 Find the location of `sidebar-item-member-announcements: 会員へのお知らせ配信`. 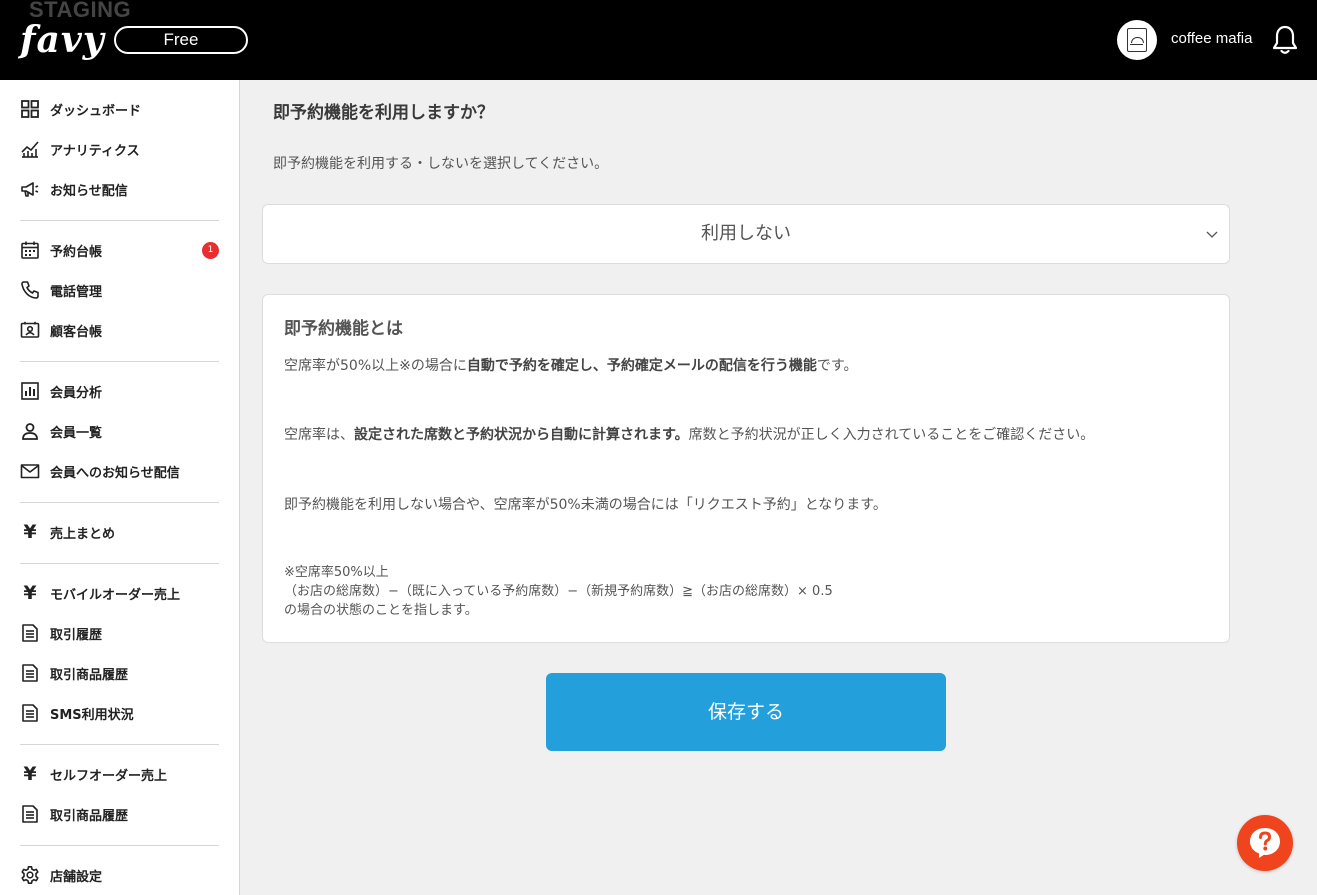

sidebar-item-member-announcements: 会員へのお知らせ配信 is located at coordinates (120, 471).